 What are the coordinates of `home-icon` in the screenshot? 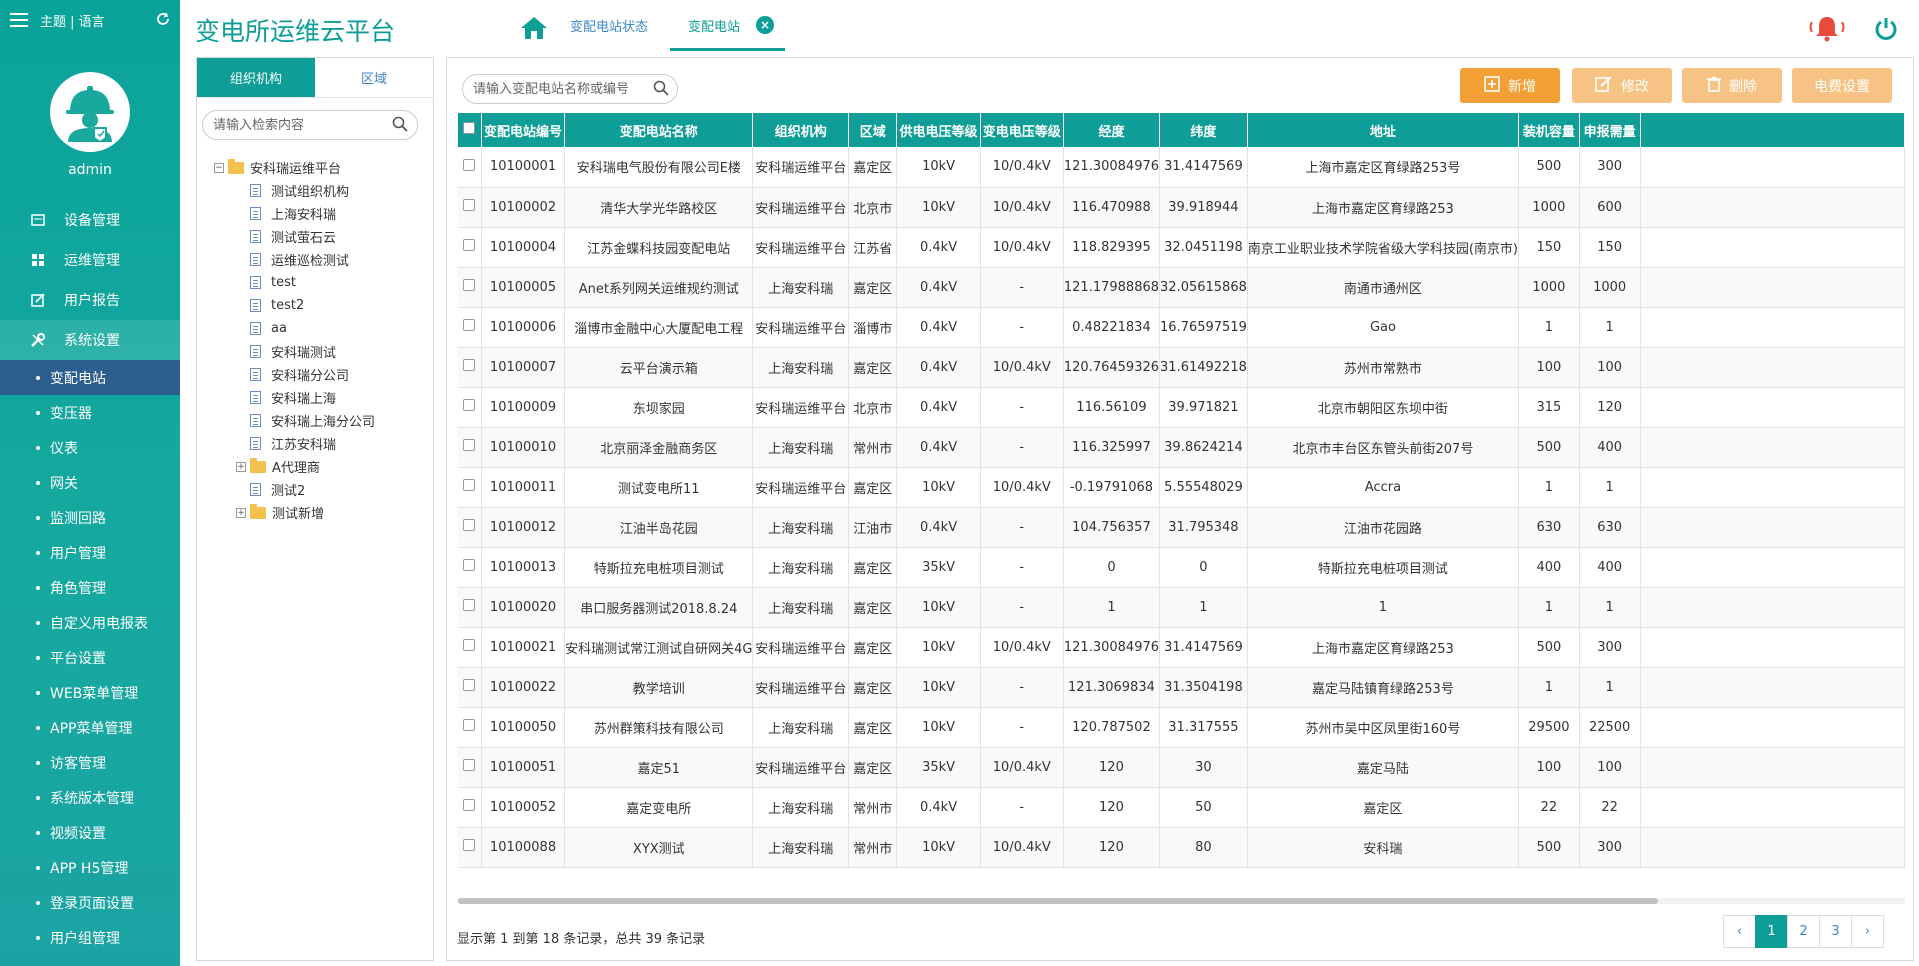 It's located at (534, 30).